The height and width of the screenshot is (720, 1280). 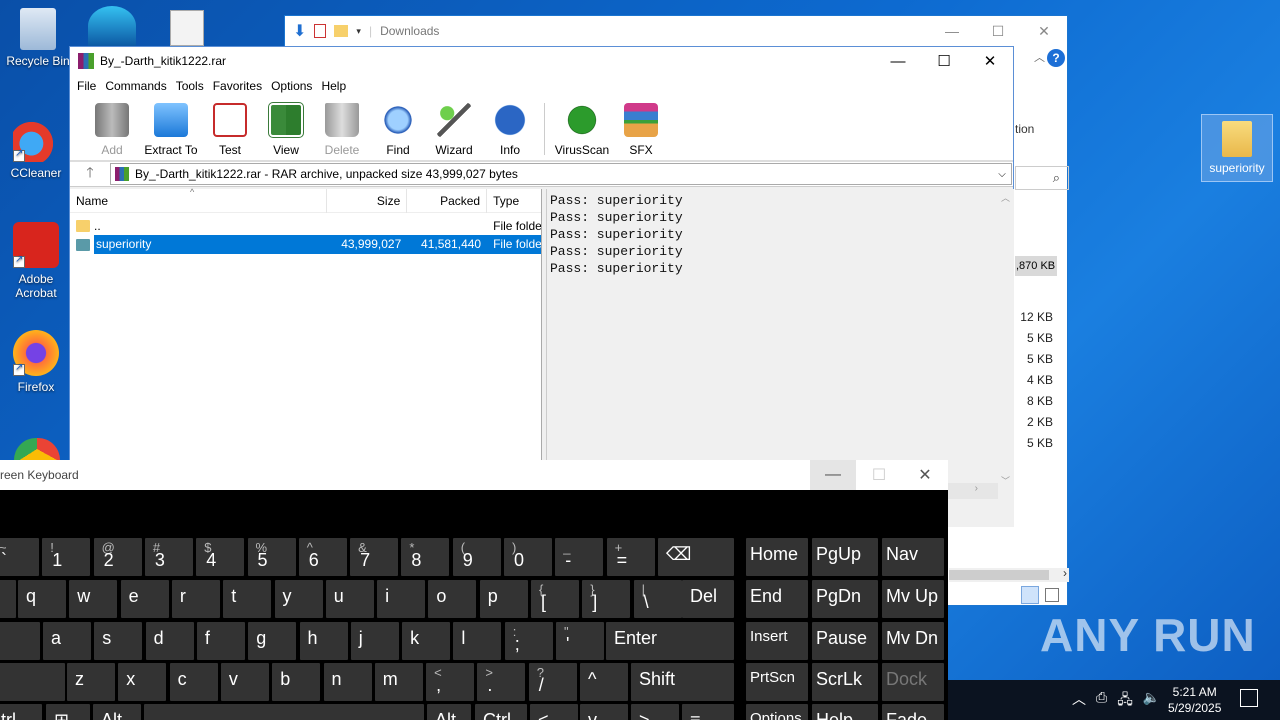 I want to click on key-c: c, so click(x=193, y=682).